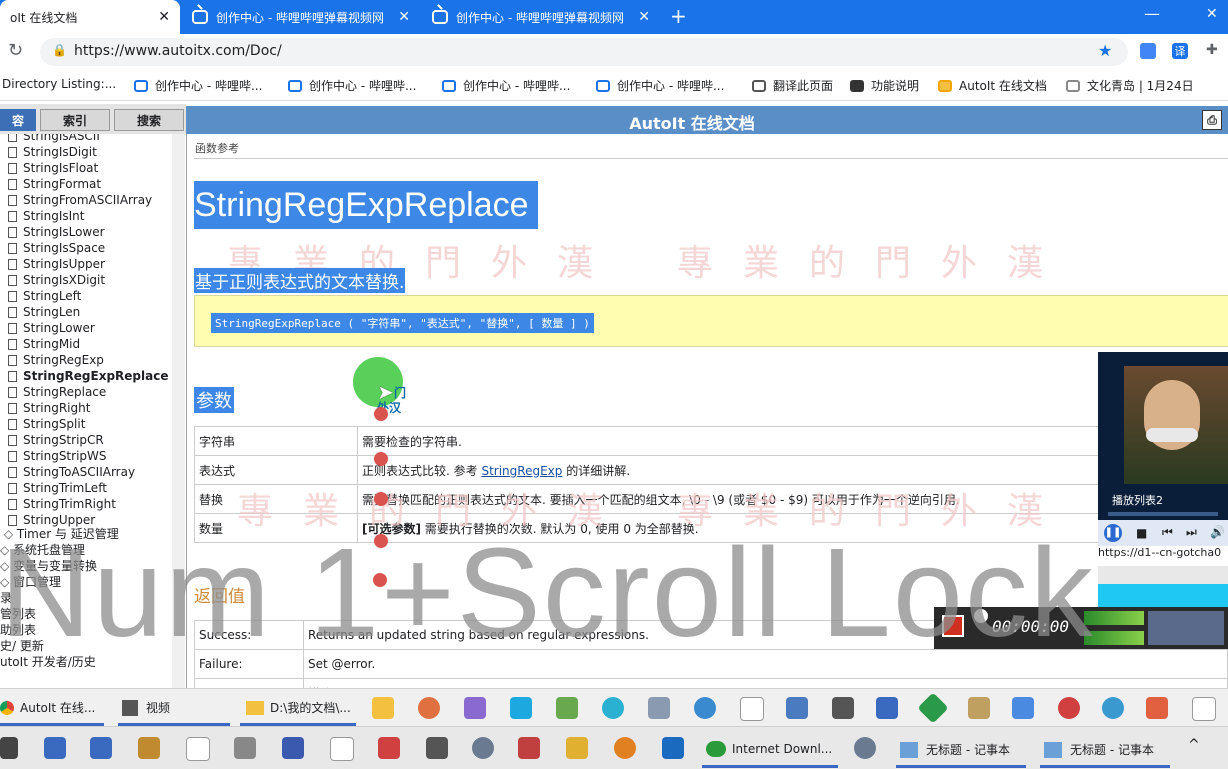  Describe the element at coordinates (84, 200) in the screenshot. I see `tree-item: StringFromASCIIArray` at that location.